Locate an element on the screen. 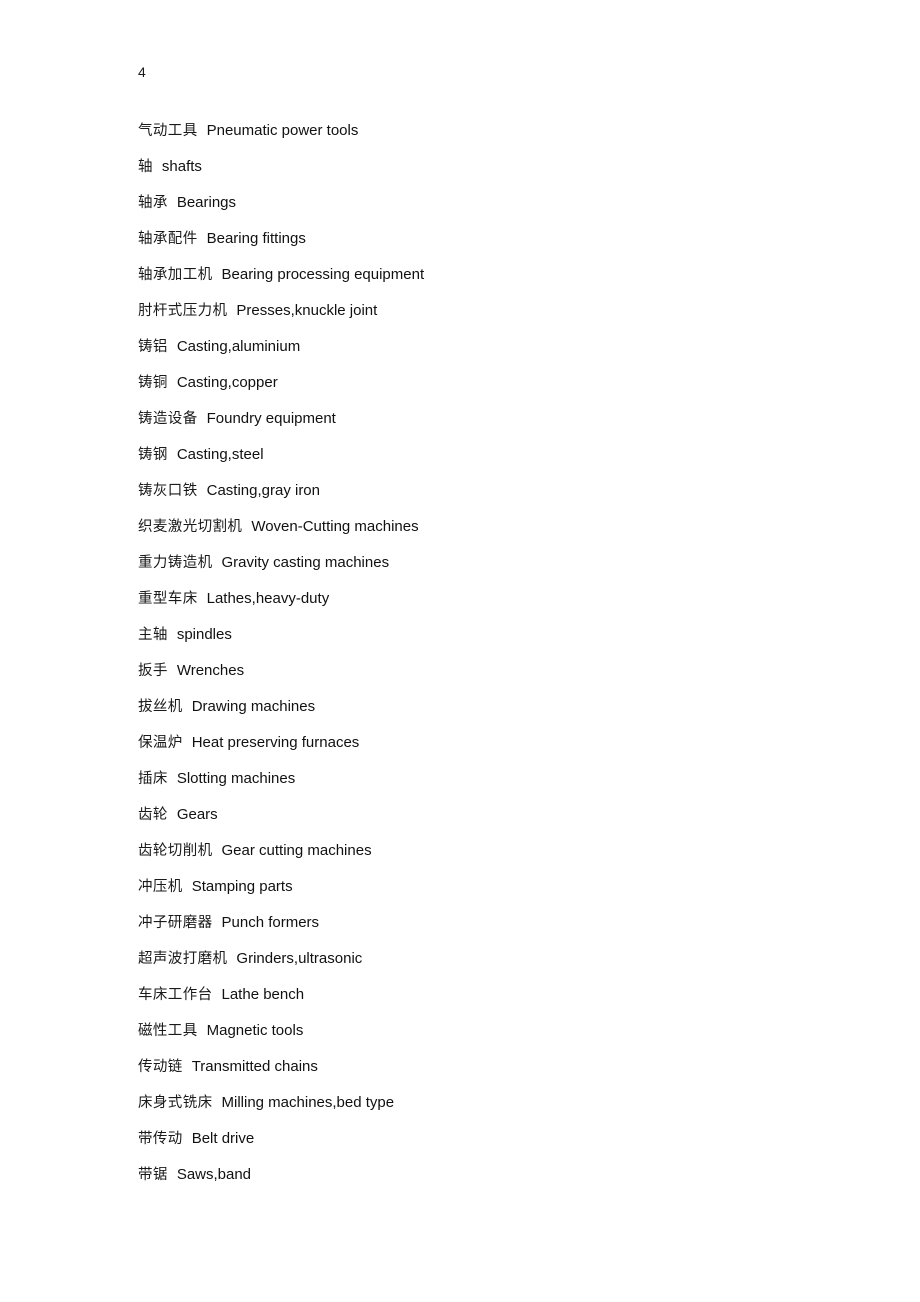 The width and height of the screenshot is (920, 1302). glossary-entry: 传动链 Transmitted chains is located at coordinates (488, 1067).